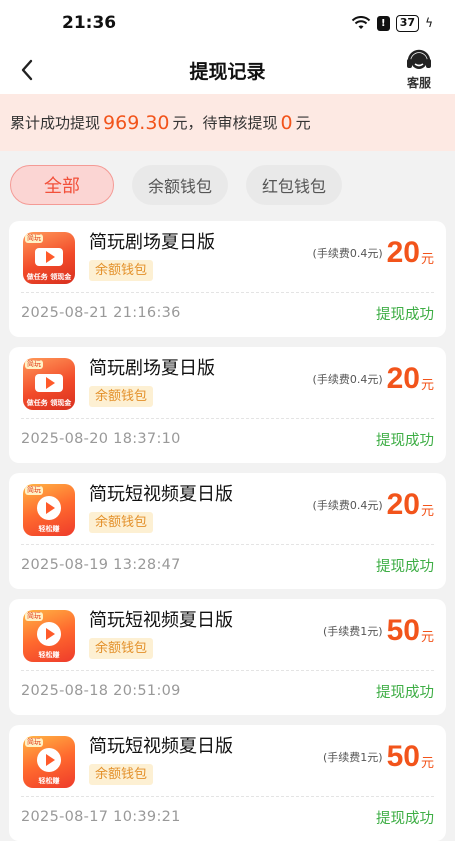 The width and height of the screenshot is (455, 841). I want to click on withdraw-time: 2025-08-21 21:16:36, so click(101, 313).